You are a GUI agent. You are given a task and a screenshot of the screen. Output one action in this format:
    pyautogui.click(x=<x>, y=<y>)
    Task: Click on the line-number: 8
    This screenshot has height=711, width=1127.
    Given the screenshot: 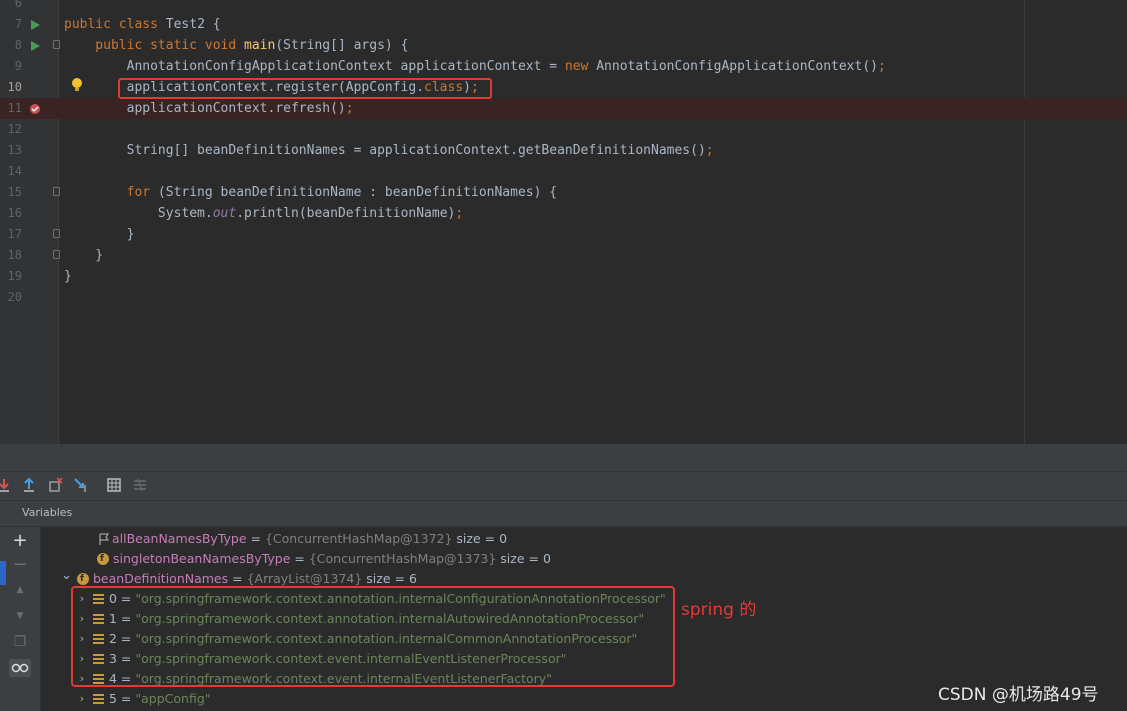 What is the action you would take?
    pyautogui.click(x=18, y=45)
    